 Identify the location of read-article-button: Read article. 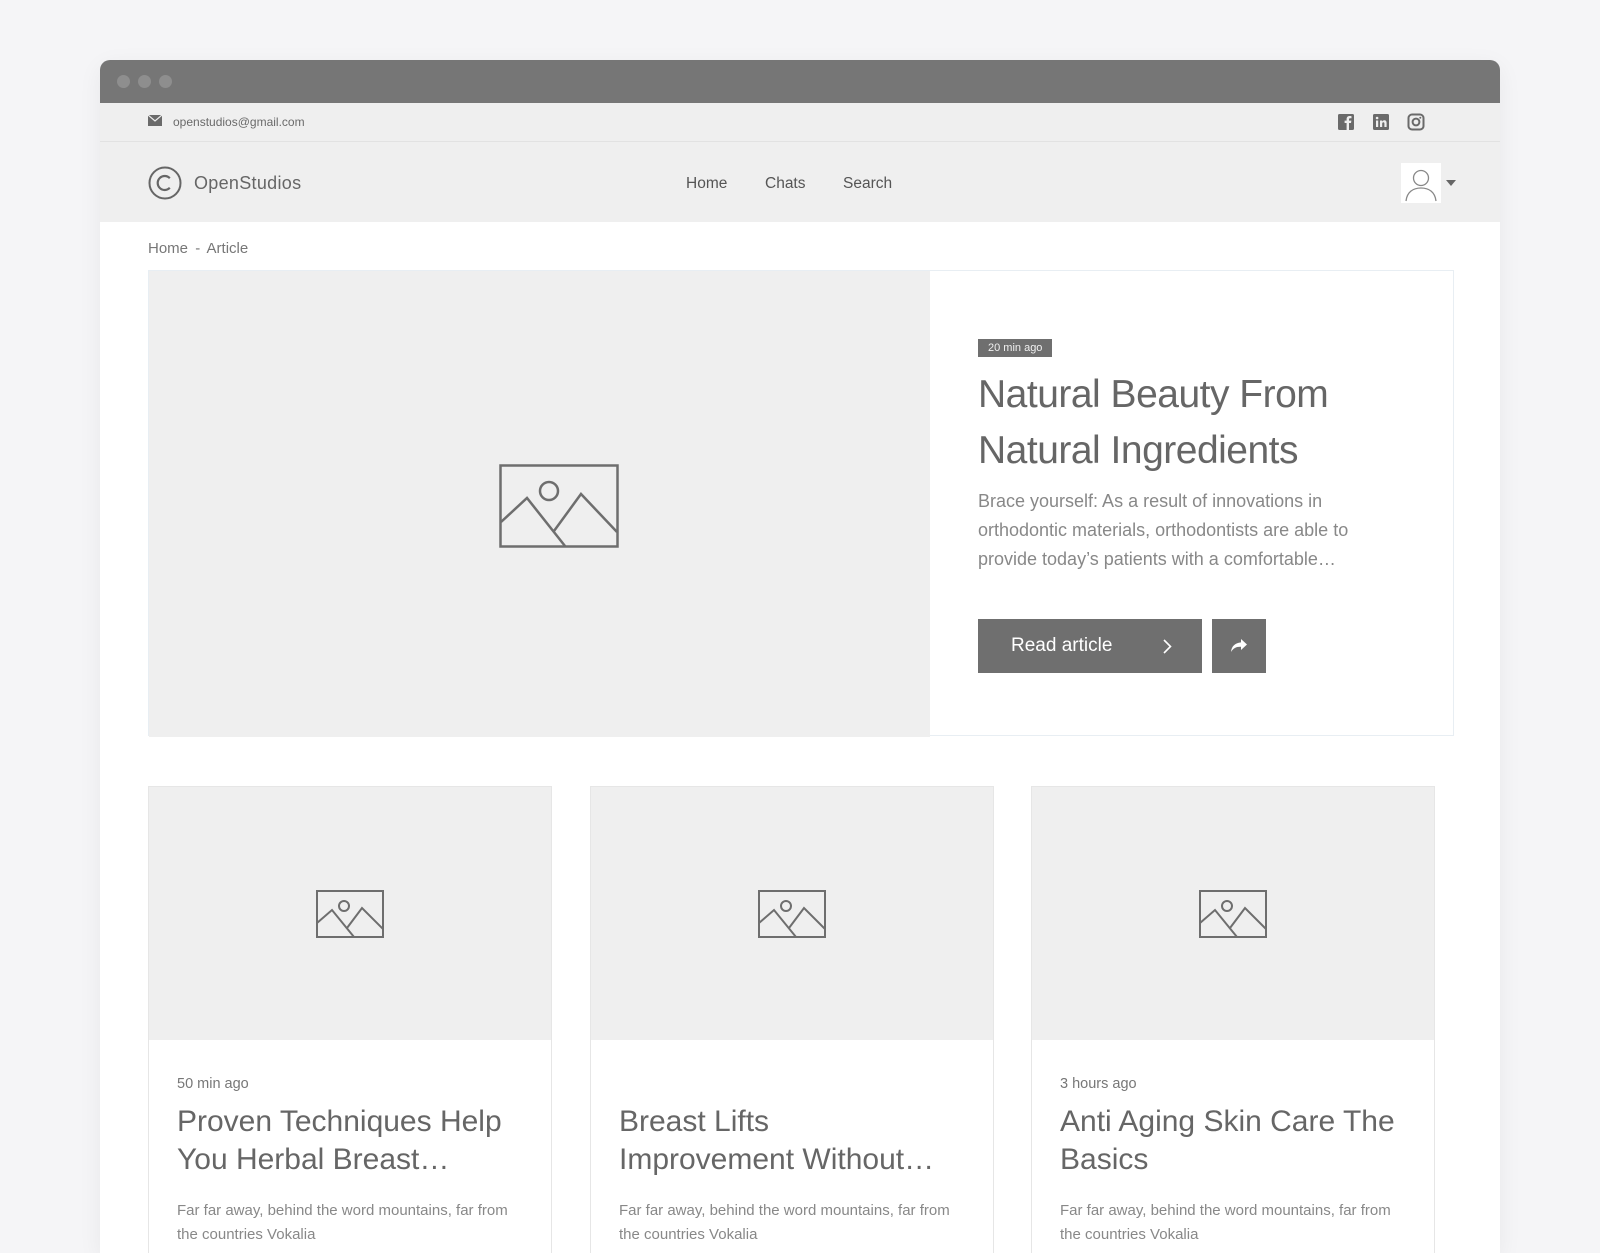
(1090, 646).